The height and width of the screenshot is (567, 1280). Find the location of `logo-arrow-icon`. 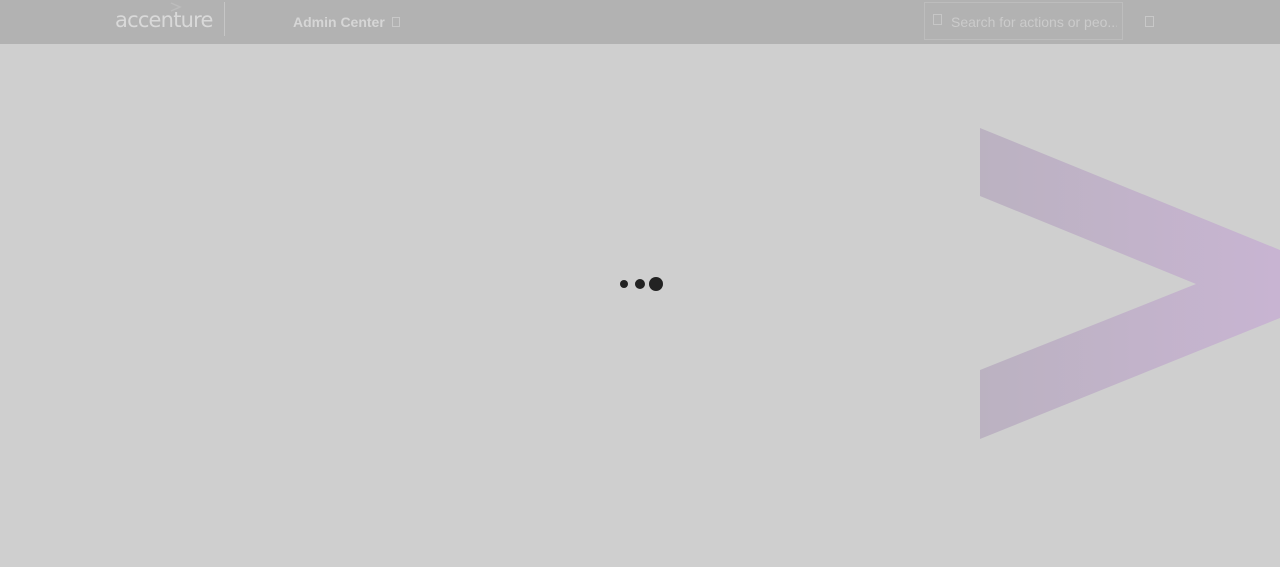

logo-arrow-icon is located at coordinates (176, 7).